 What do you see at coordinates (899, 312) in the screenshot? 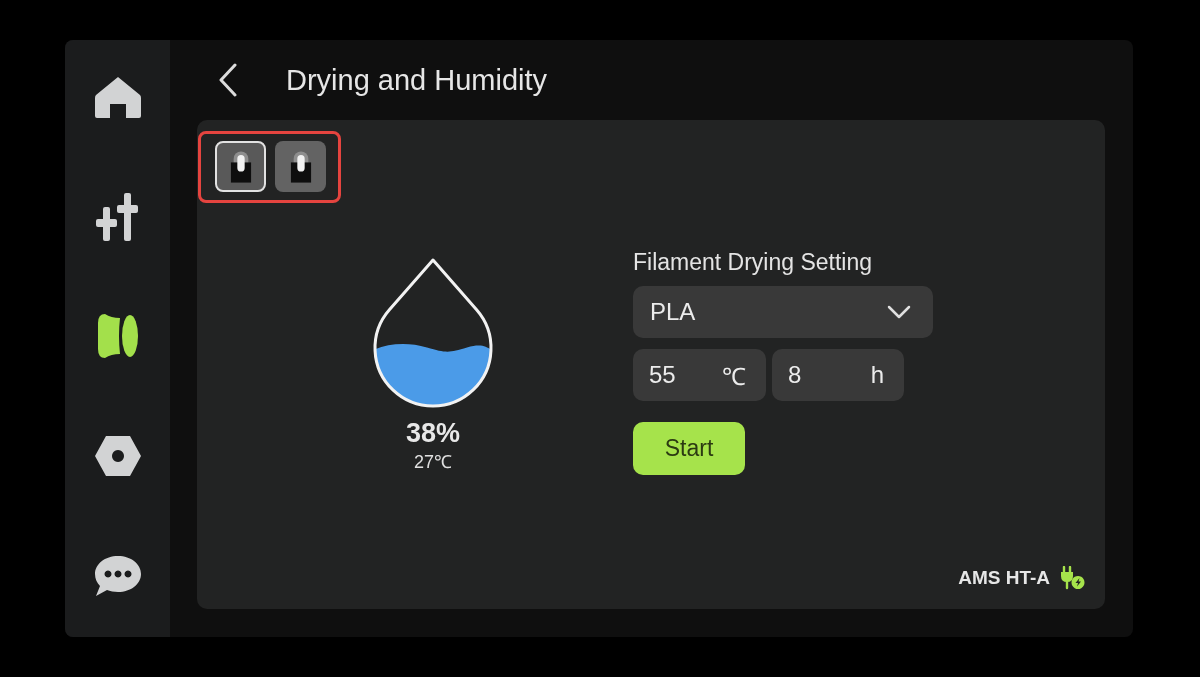
I see `caret-icon` at bounding box center [899, 312].